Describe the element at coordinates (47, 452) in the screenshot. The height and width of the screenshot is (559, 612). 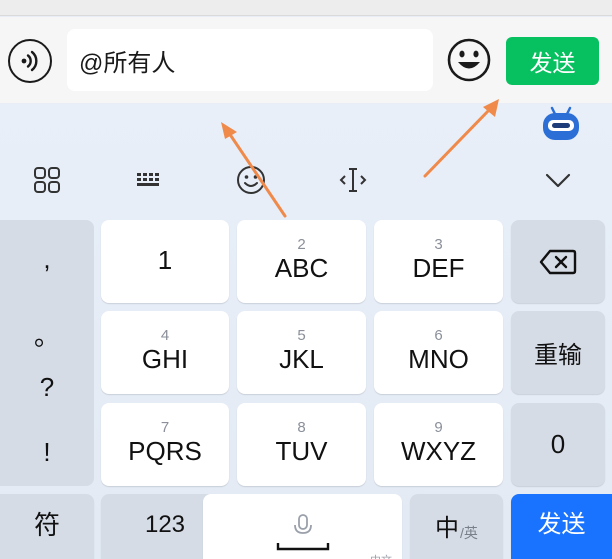
I see `punct-exclaim: !` at that location.